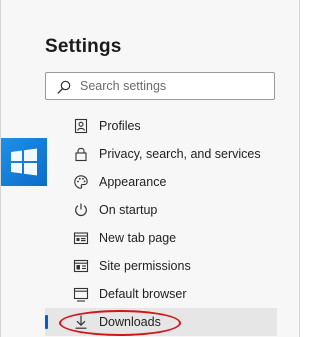 This screenshot has width=320, height=337. I want to click on nav-item-new-tab-page: New tab page, so click(161, 238).